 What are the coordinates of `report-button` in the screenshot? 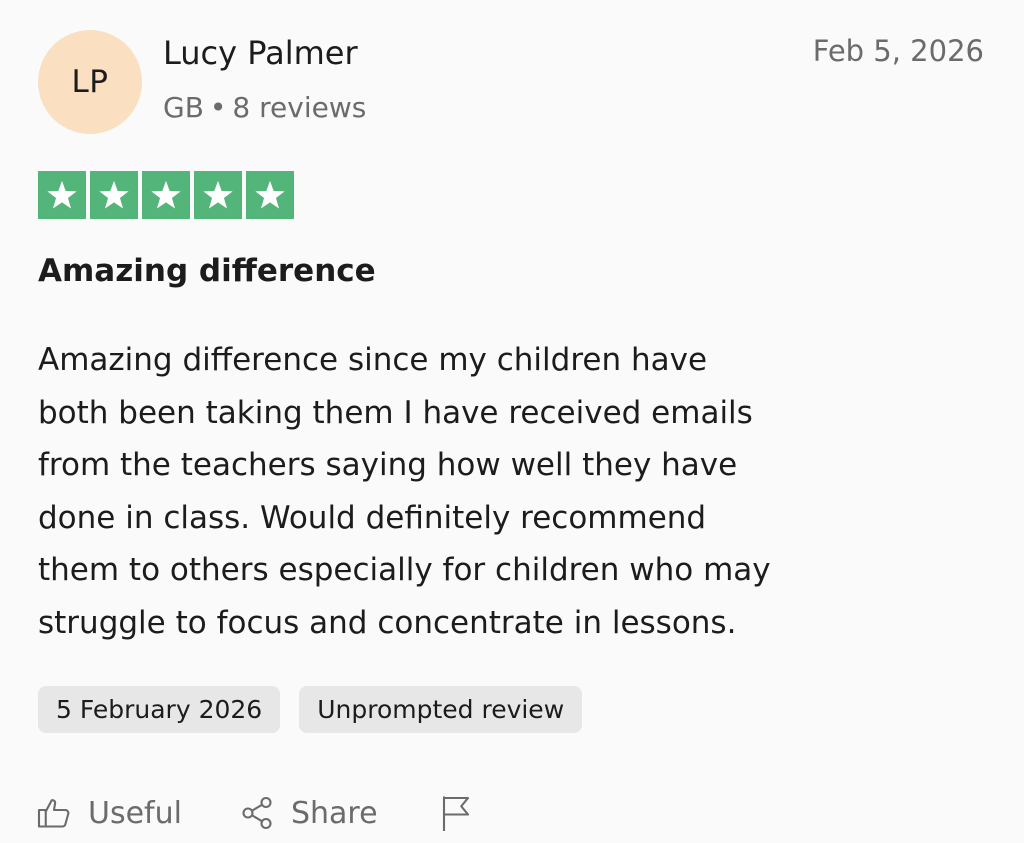 It's located at (456, 813).